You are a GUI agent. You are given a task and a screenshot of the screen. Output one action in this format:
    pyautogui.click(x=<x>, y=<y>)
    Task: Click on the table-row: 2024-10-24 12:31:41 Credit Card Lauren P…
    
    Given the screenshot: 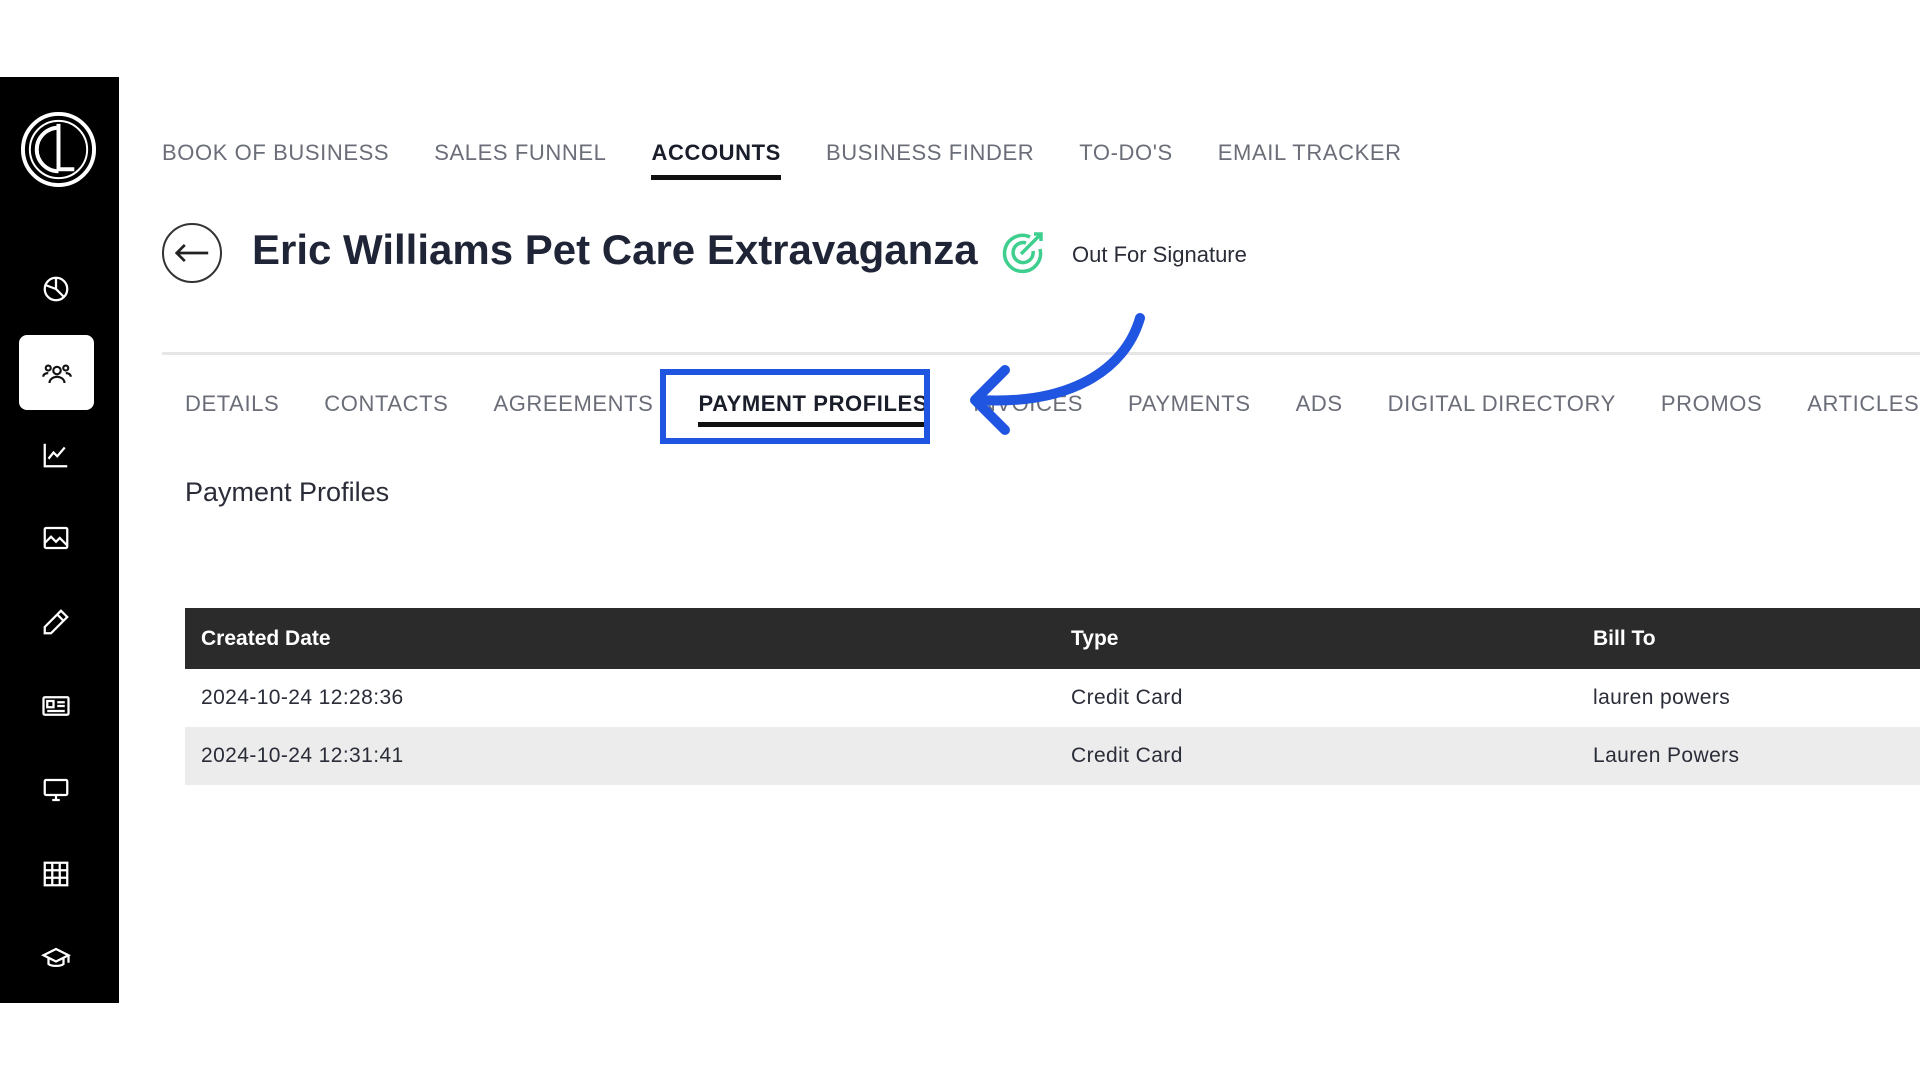 What is the action you would take?
    pyautogui.click(x=1052, y=756)
    